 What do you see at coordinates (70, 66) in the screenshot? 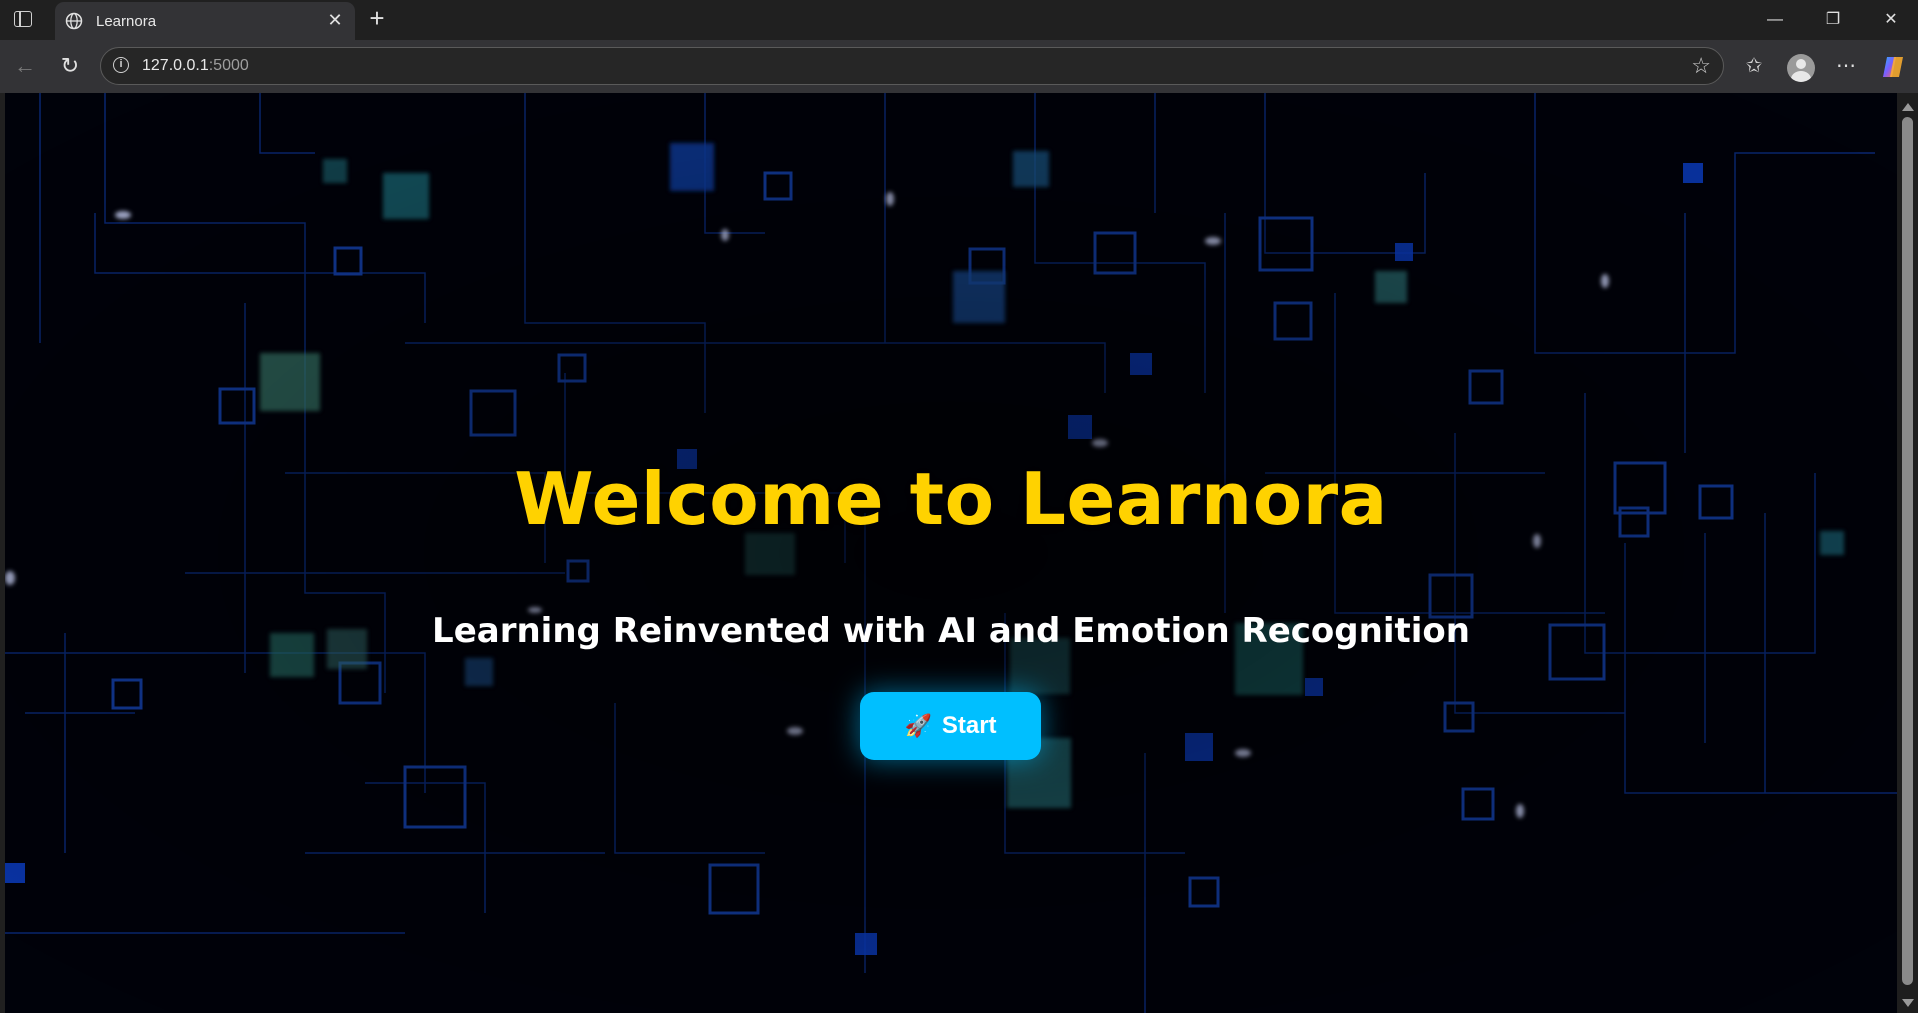
I see `refresh-icon: ↻` at bounding box center [70, 66].